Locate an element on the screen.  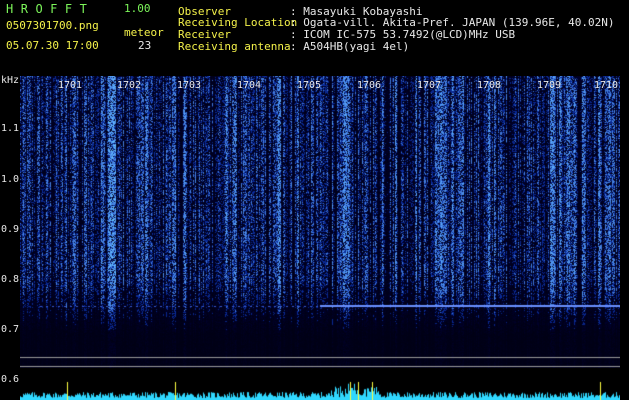
y-label-0-8: 0.8 is located at coordinates (10, 279).